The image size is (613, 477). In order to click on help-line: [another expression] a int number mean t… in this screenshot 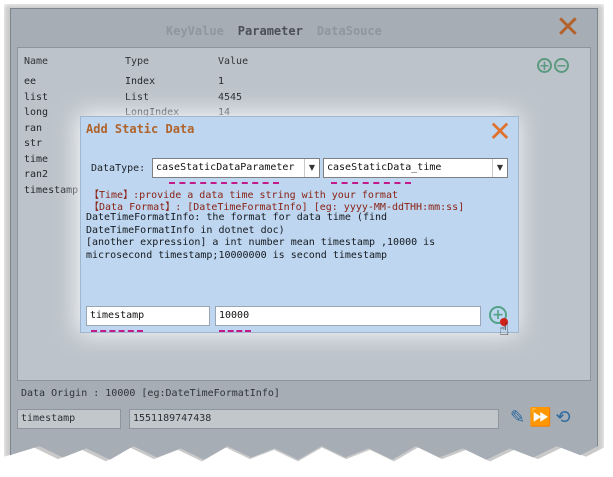, I will do `click(261, 242)`.